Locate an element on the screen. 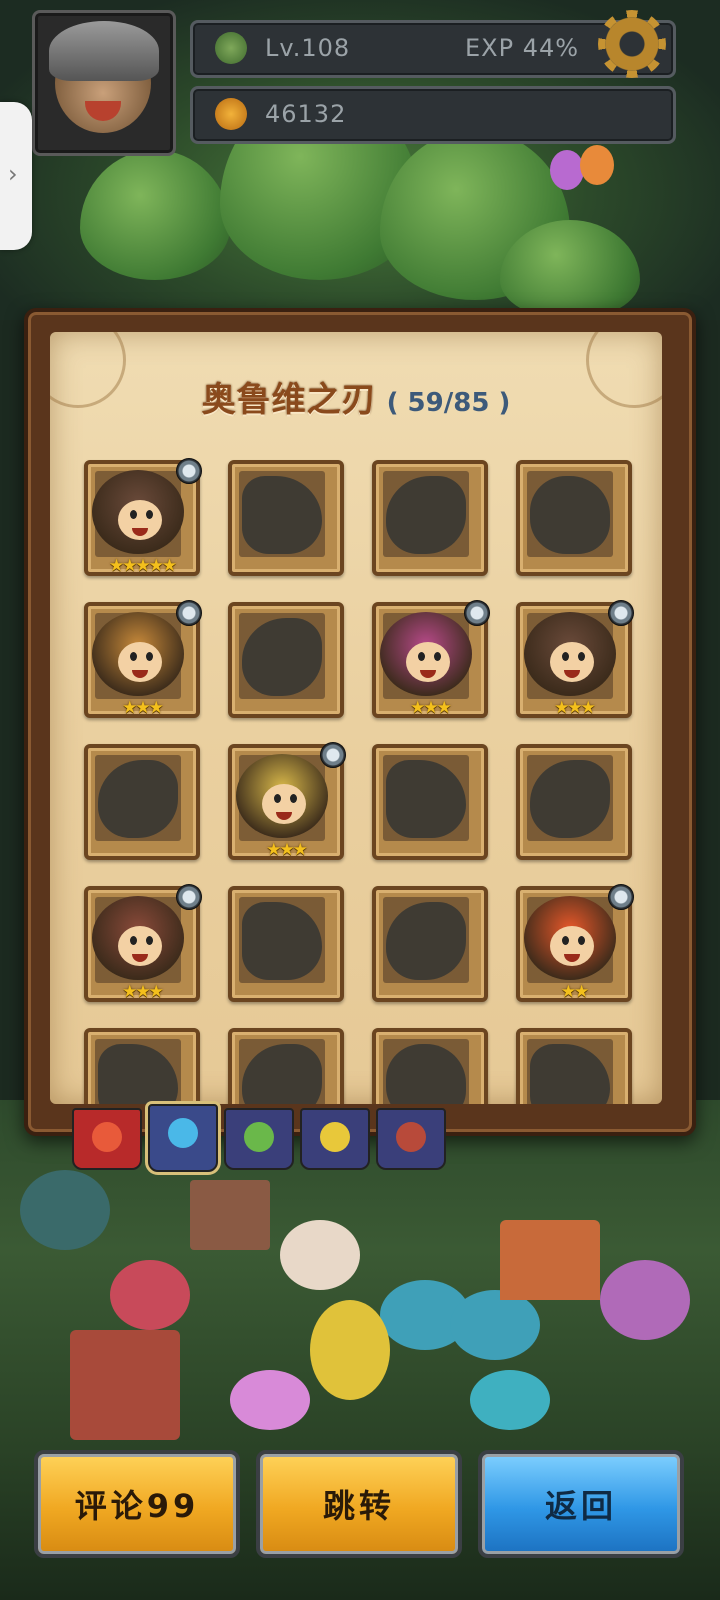  jump-button: 跳转 is located at coordinates (359, 1504).